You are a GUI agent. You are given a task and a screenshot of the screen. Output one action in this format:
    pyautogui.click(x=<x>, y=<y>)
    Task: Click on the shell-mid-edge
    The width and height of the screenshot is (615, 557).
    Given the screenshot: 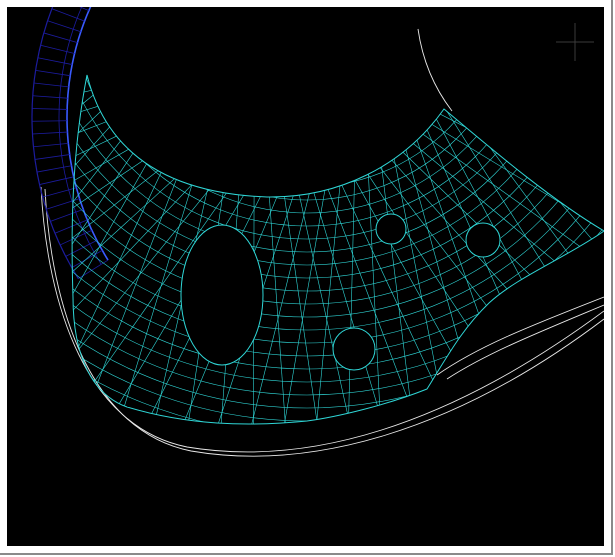 What is the action you would take?
    pyautogui.click(x=80, y=136)
    